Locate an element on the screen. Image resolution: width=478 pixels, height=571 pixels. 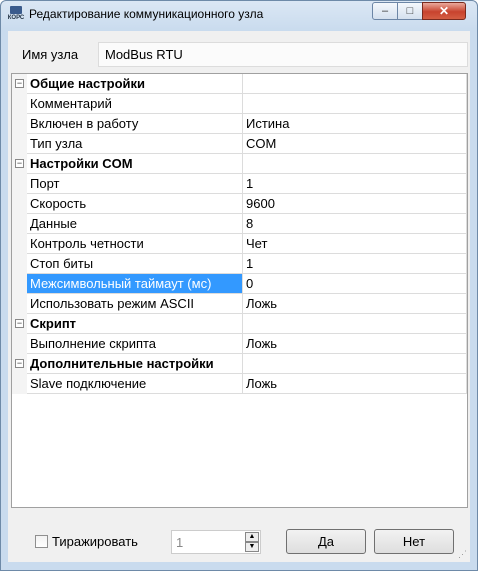
grid-property-row: Выполнение скрипта Ложь is located at coordinates (239, 344).